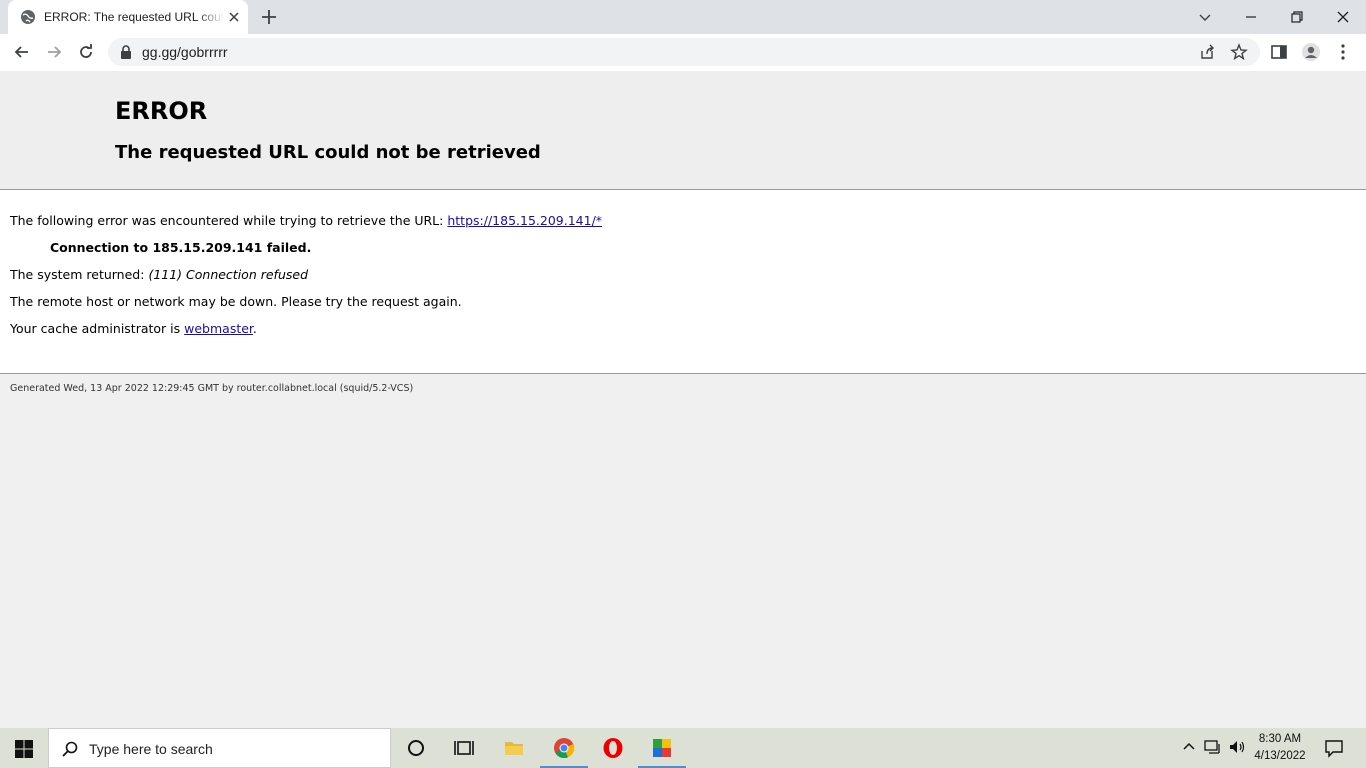 This screenshot has width=1366, height=768. I want to click on chrome-icon, so click(564, 748).